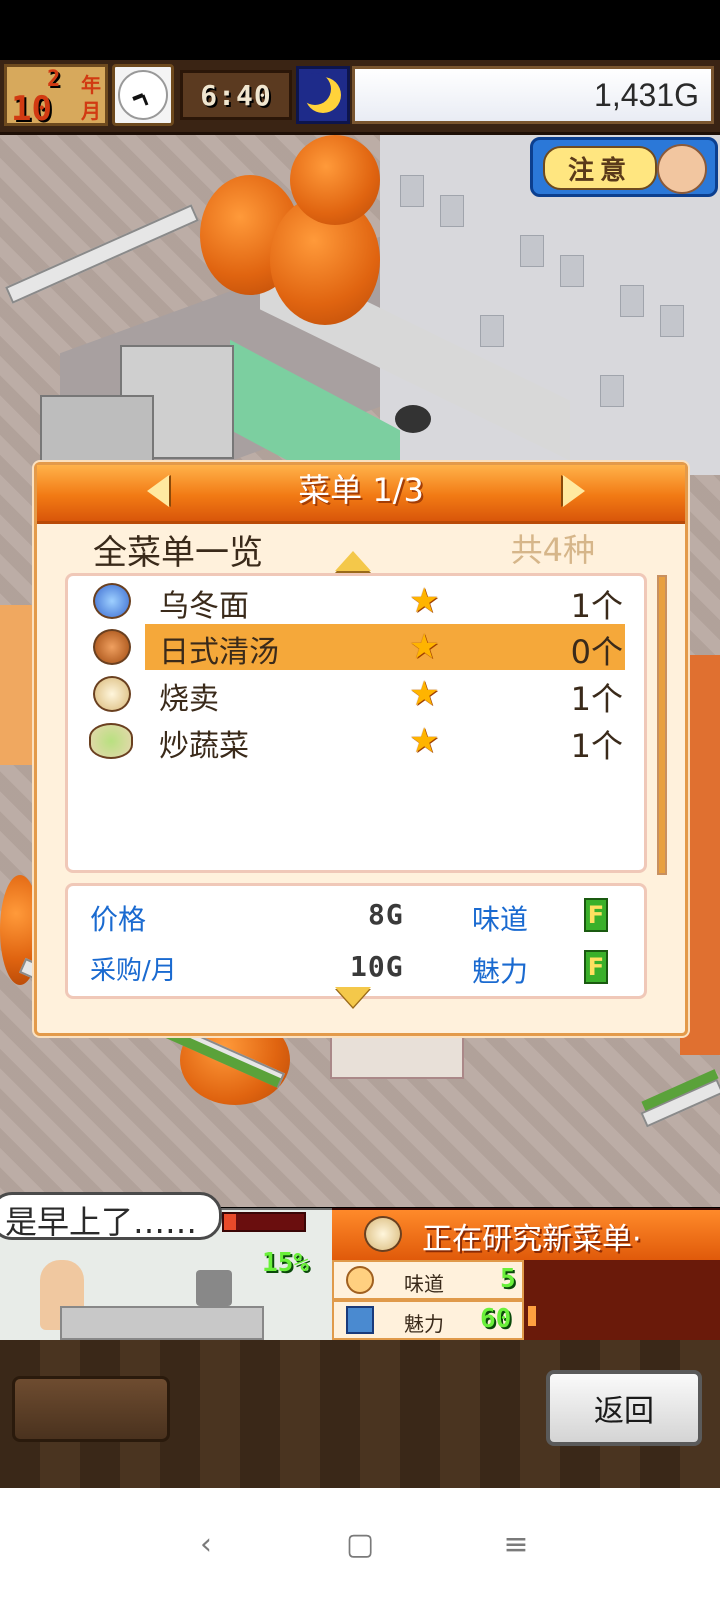 The height and width of the screenshot is (1600, 720). I want to click on charm-meter, so click(532, 1316).